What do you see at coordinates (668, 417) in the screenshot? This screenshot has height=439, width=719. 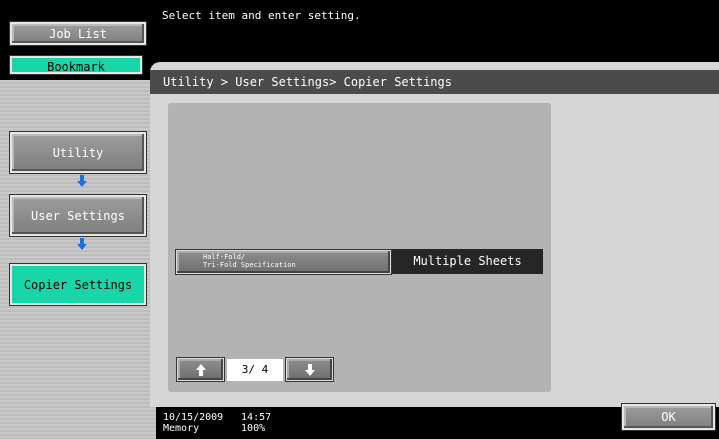 I see `ok-button: OK` at bounding box center [668, 417].